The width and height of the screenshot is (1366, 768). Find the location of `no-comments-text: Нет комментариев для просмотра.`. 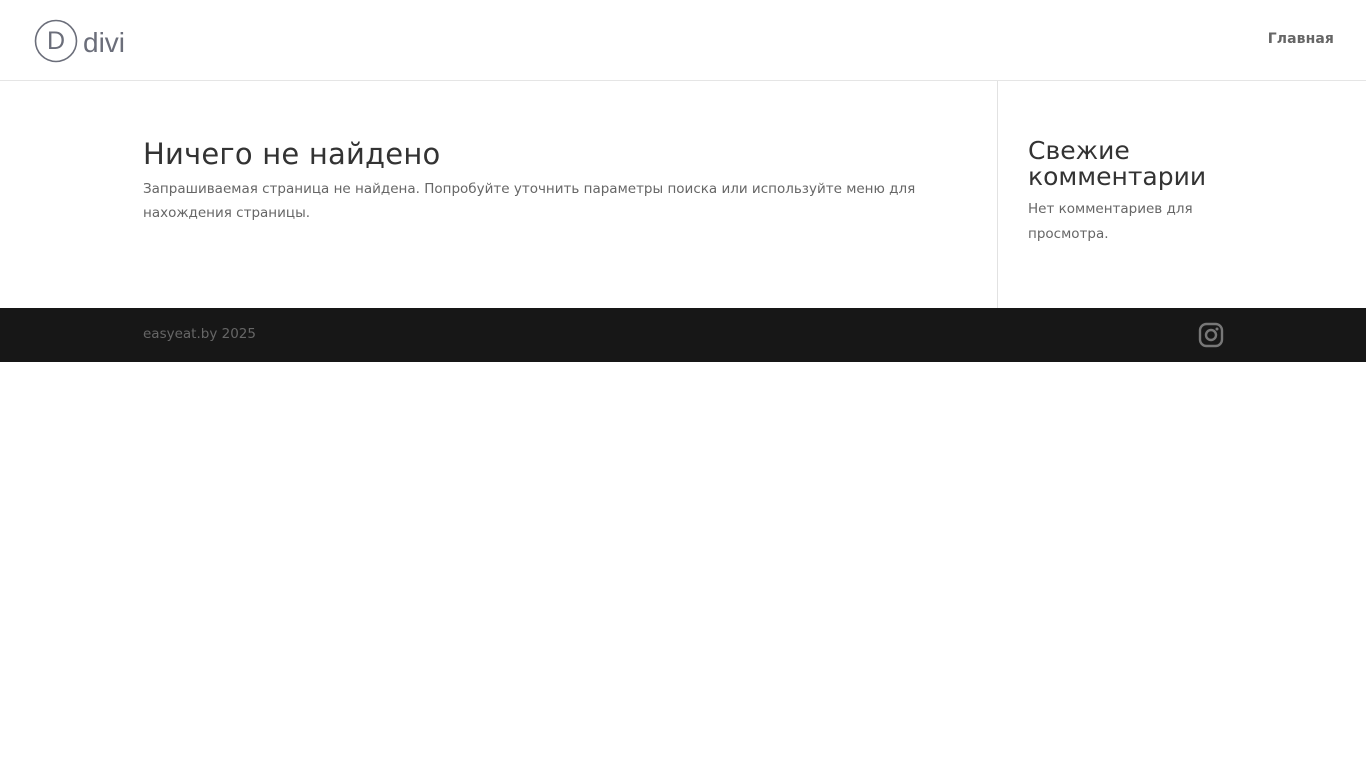

no-comments-text: Нет комментариев для просмотра. is located at coordinates (1110, 221).